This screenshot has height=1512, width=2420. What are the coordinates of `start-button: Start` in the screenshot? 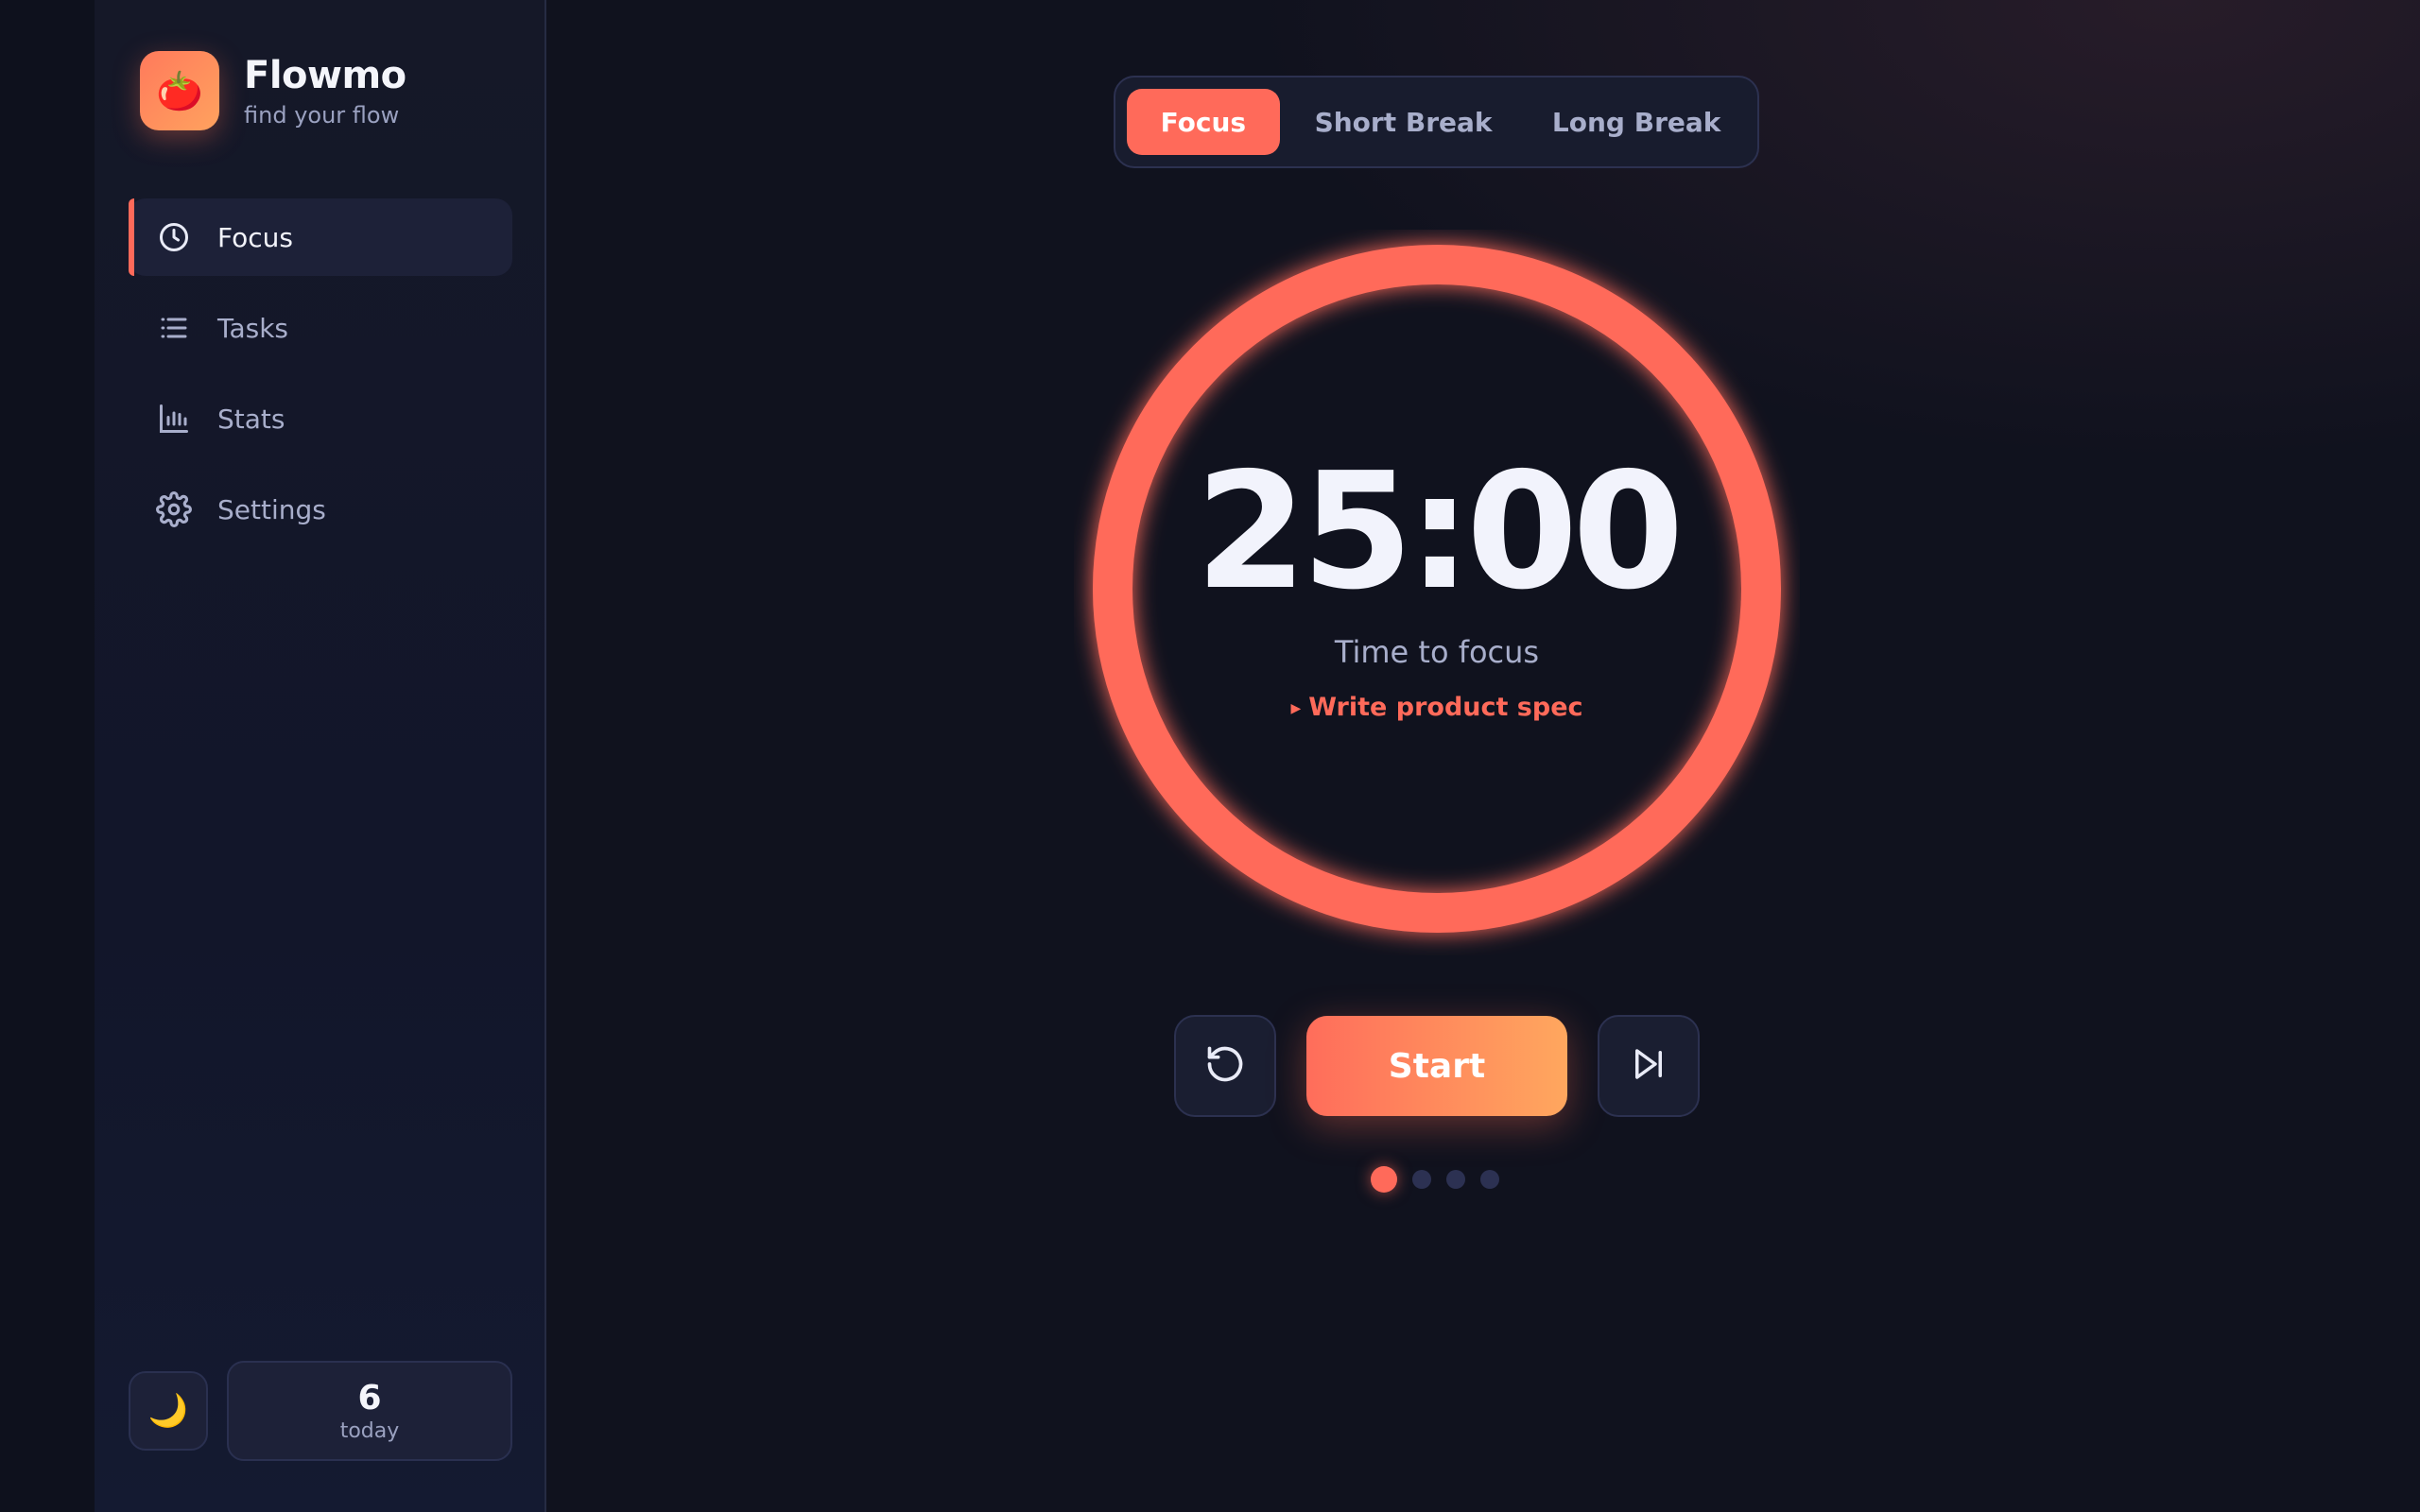 It's located at (1437, 1066).